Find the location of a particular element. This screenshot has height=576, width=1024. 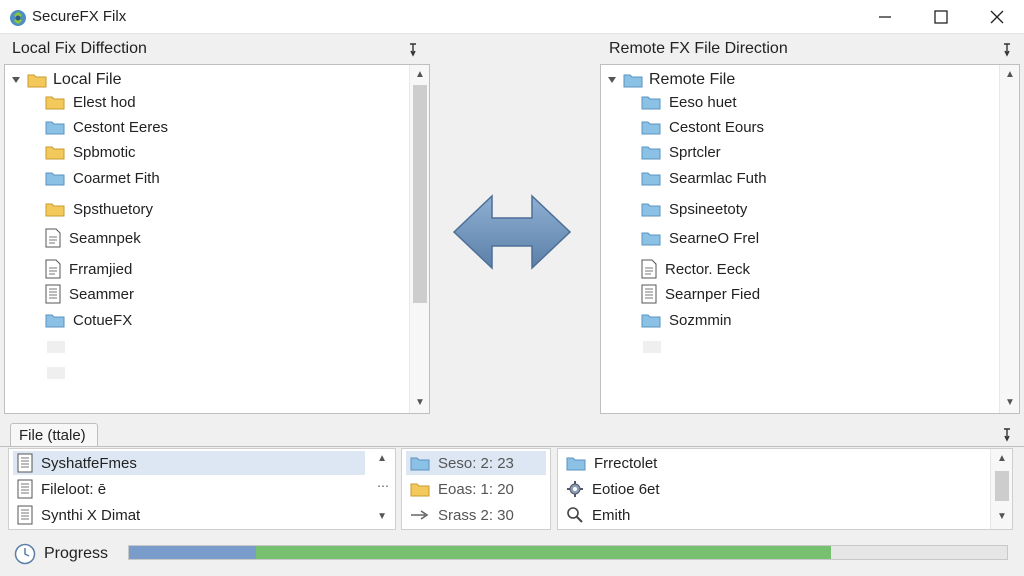

local-root-label: Local File is located at coordinates (87, 79).